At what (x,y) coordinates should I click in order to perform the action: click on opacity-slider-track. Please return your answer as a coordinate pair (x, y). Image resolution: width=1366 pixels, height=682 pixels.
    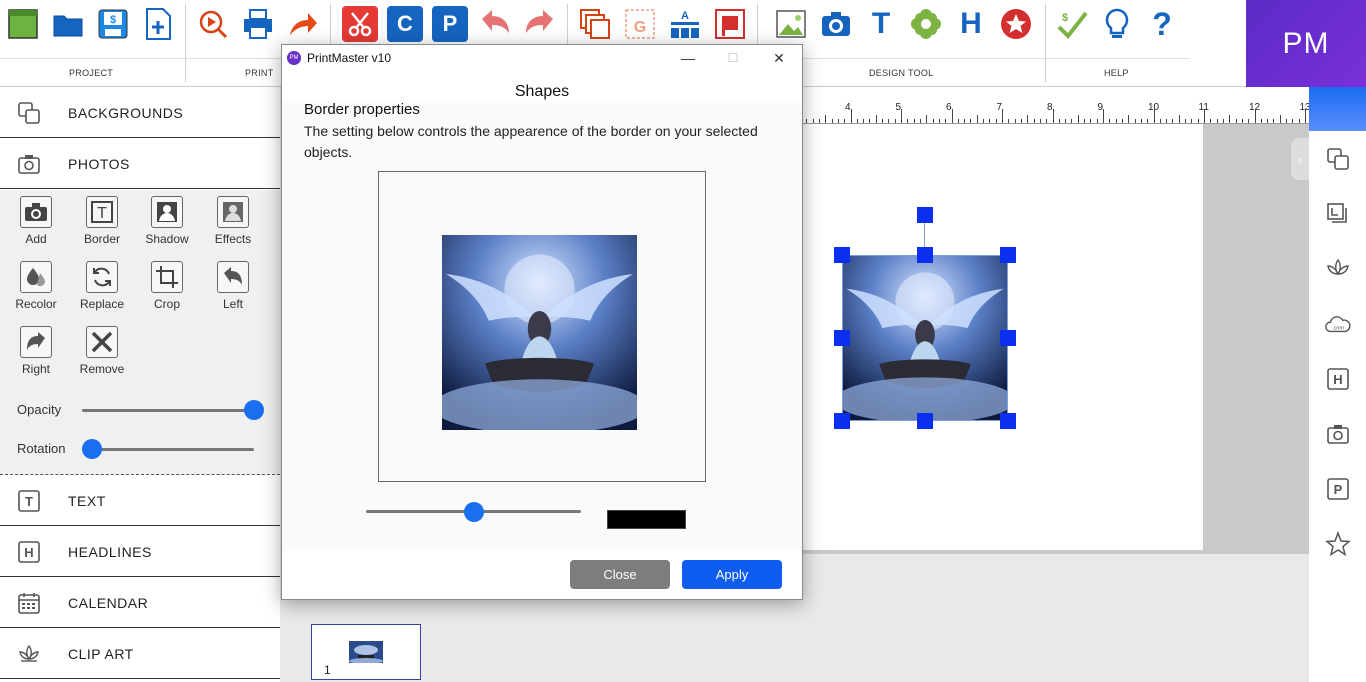
    Looking at the image, I should click on (168, 410).